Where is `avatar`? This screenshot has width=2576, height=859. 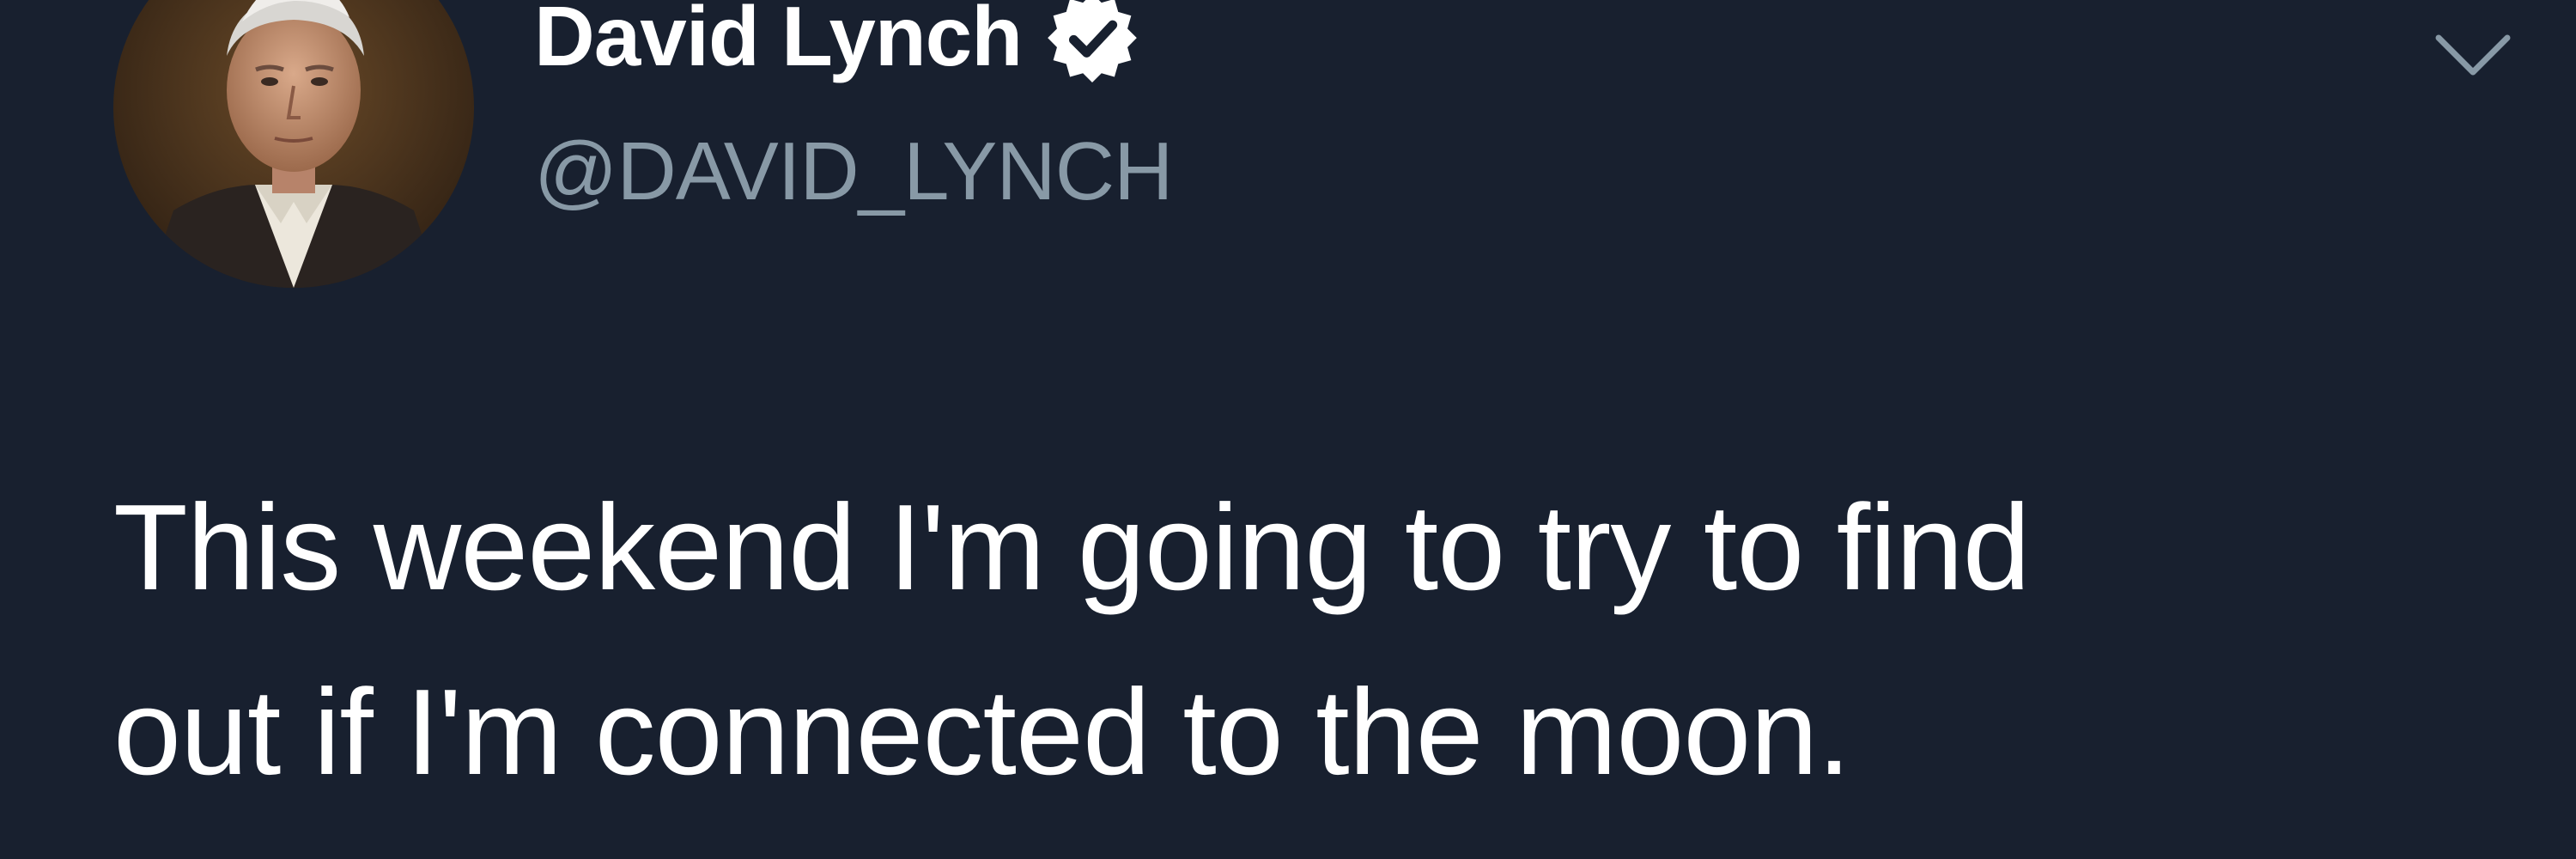 avatar is located at coordinates (293, 144).